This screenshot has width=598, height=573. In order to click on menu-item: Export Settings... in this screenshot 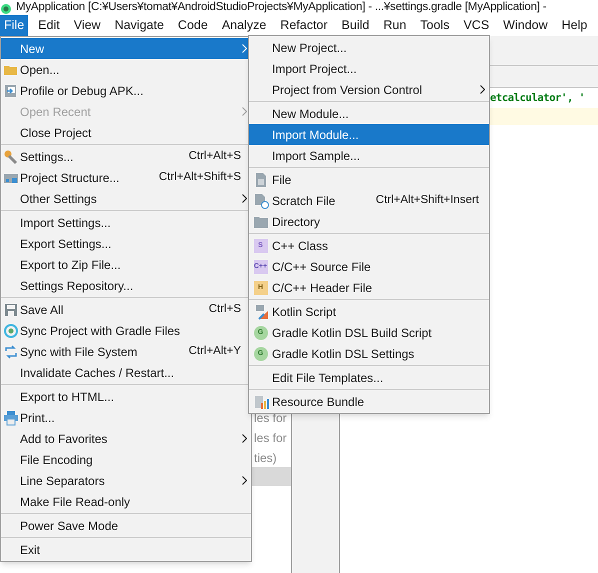, I will do `click(126, 243)`.